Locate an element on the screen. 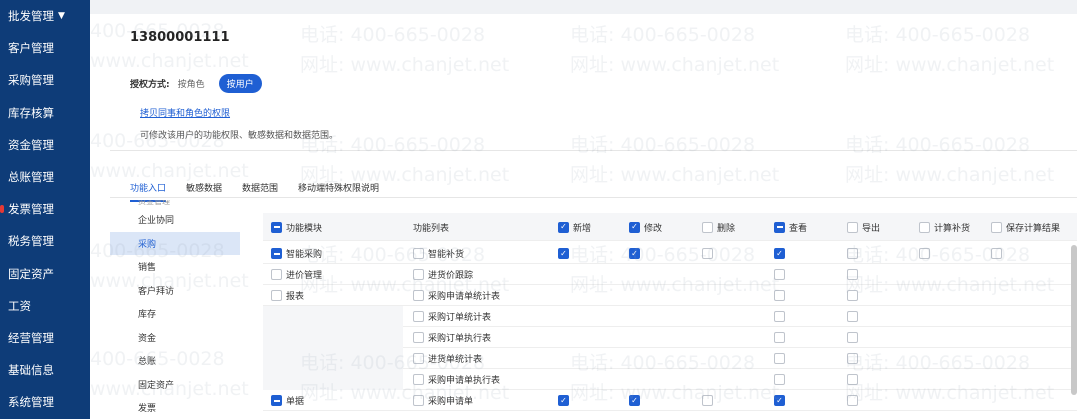  perm-cell-view: ✓ is located at coordinates (781, 253).